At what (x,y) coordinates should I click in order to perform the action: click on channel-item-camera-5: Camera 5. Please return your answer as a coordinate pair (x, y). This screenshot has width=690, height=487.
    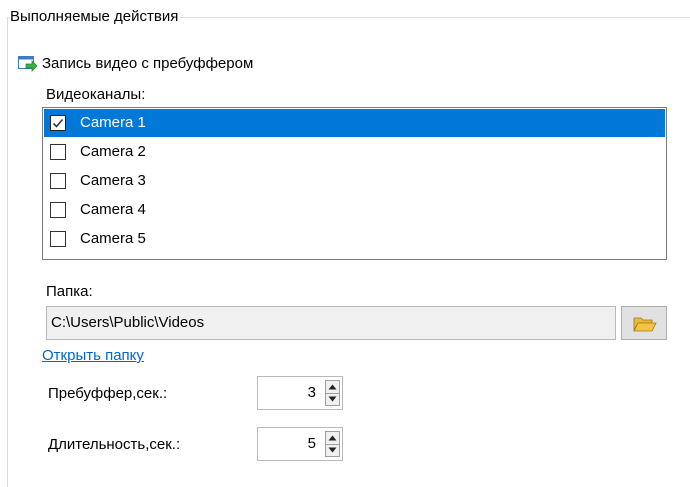
    Looking at the image, I should click on (354, 239).